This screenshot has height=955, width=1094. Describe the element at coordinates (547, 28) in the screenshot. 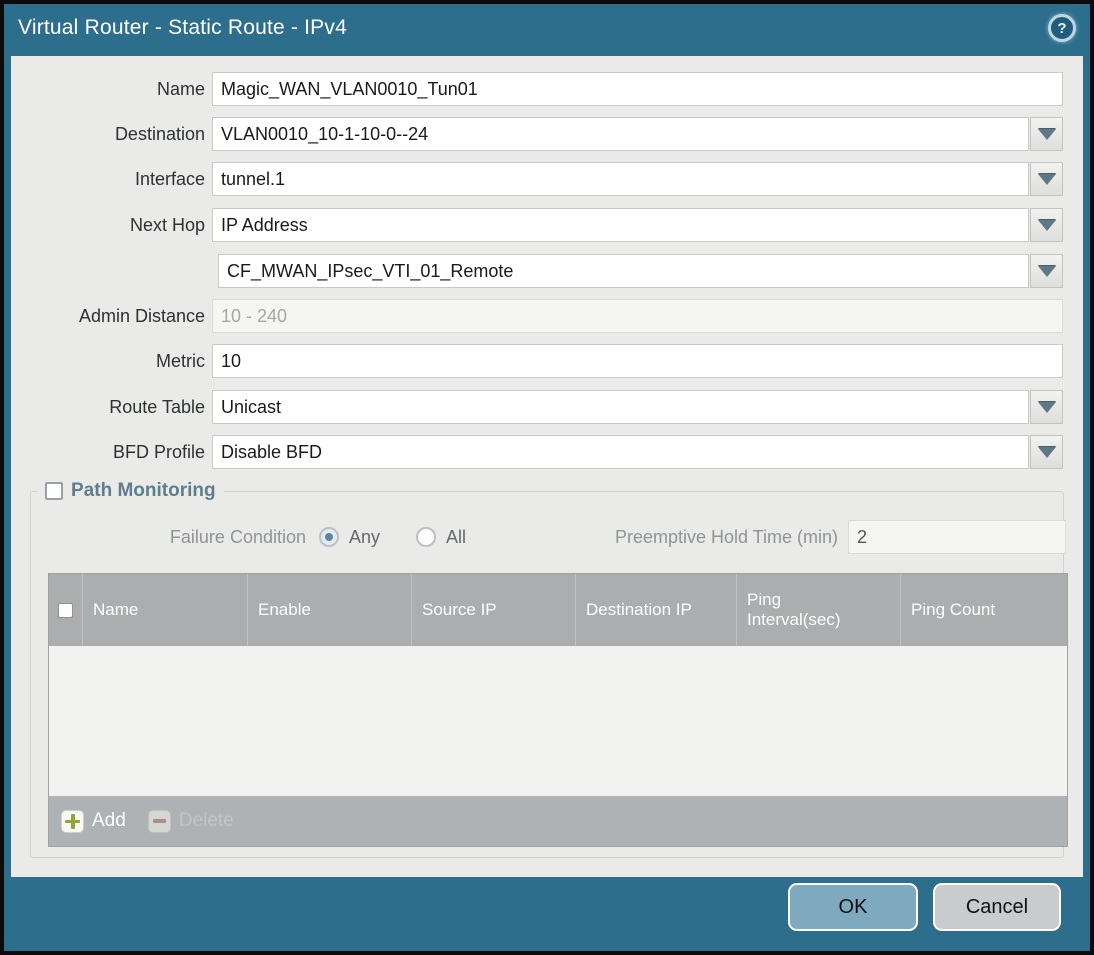

I see `dialog-titlebar: Virtual Router - Static Route - IPv4 ?` at that location.